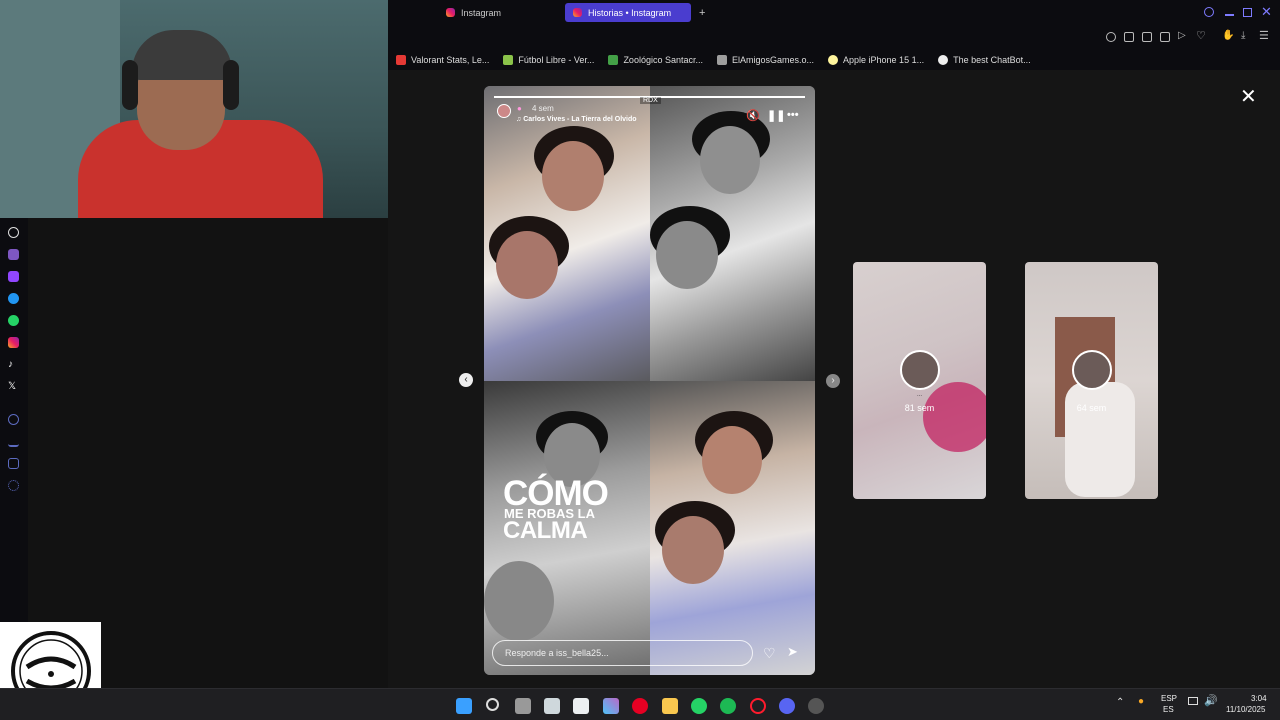 This screenshot has width=1280, height=720. Describe the element at coordinates (576, 119) in the screenshot. I see `story-music: ♫ Carlos Vives - La Tierra del Olvido` at that location.